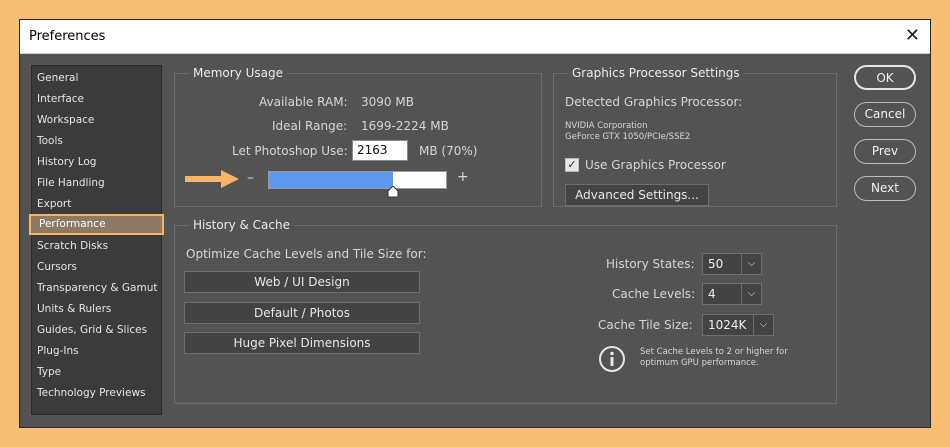 This screenshot has height=447, width=950. I want to click on sidebar-item-scratch-disks: Scratch Disks, so click(72, 246).